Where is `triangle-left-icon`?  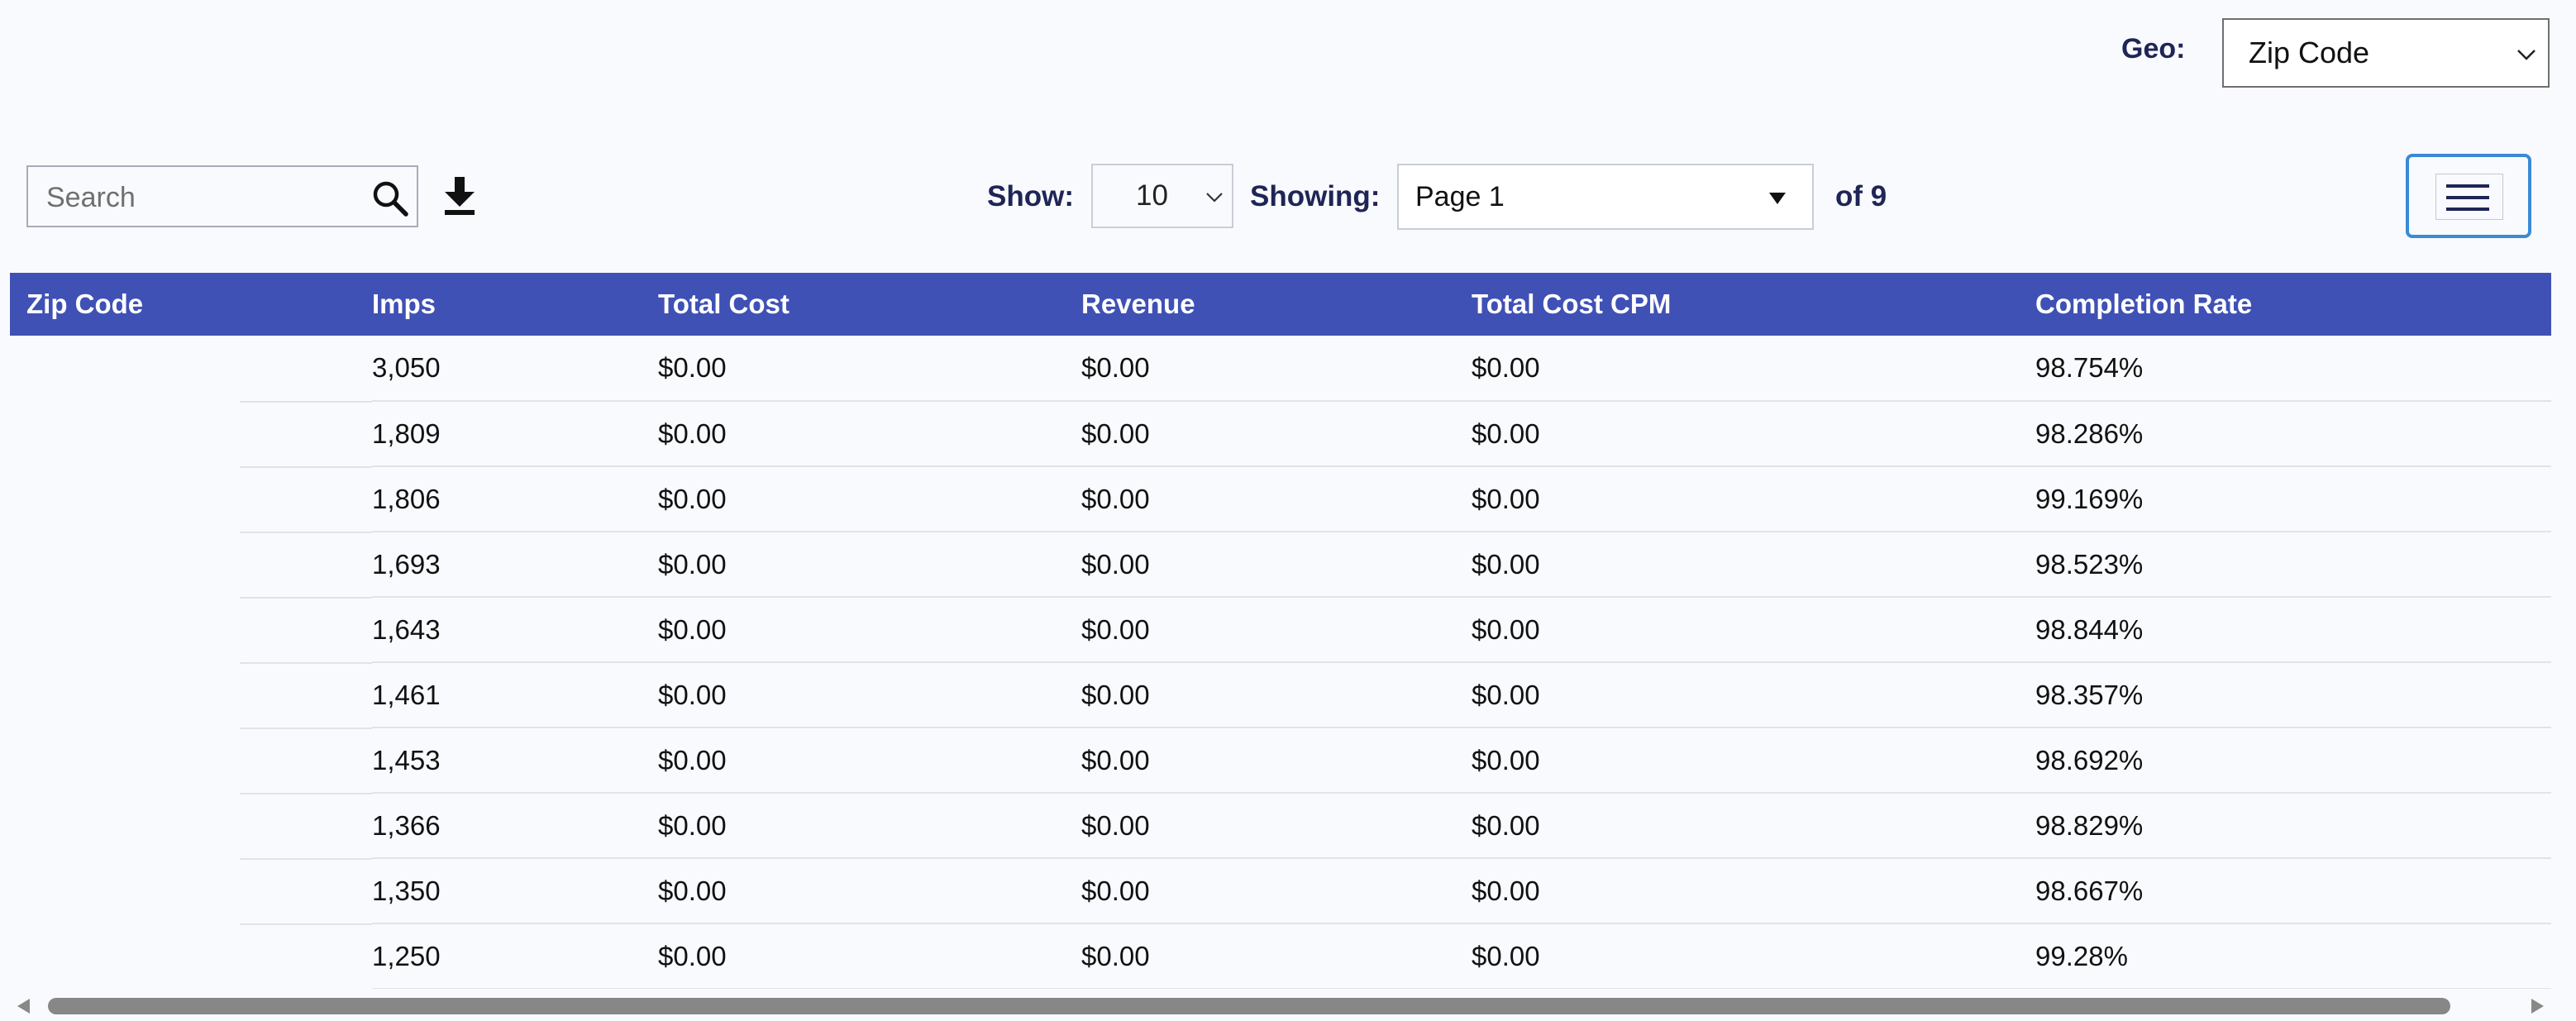
triangle-left-icon is located at coordinates (23, 1006).